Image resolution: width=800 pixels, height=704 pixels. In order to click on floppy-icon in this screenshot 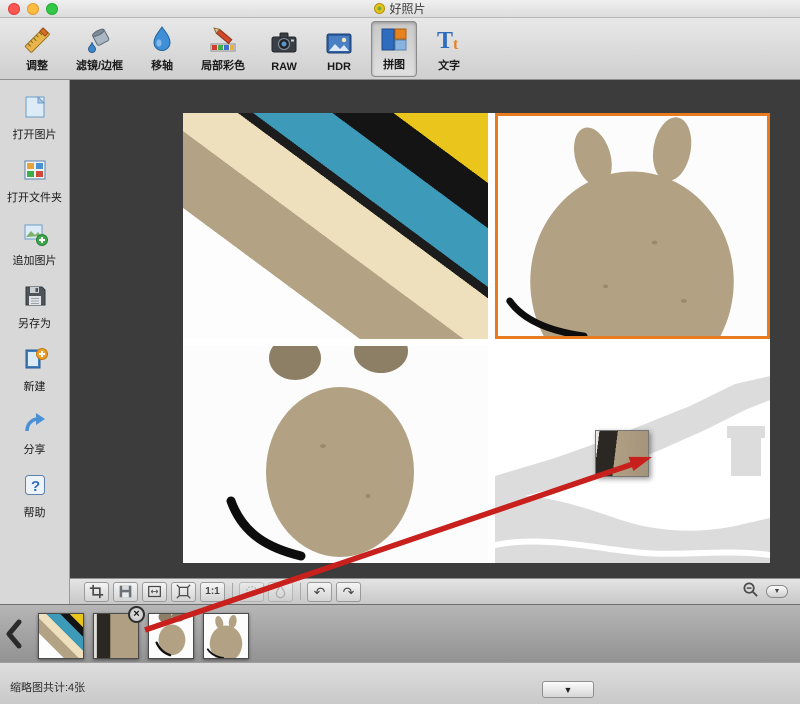, I will do `click(125, 591)`.